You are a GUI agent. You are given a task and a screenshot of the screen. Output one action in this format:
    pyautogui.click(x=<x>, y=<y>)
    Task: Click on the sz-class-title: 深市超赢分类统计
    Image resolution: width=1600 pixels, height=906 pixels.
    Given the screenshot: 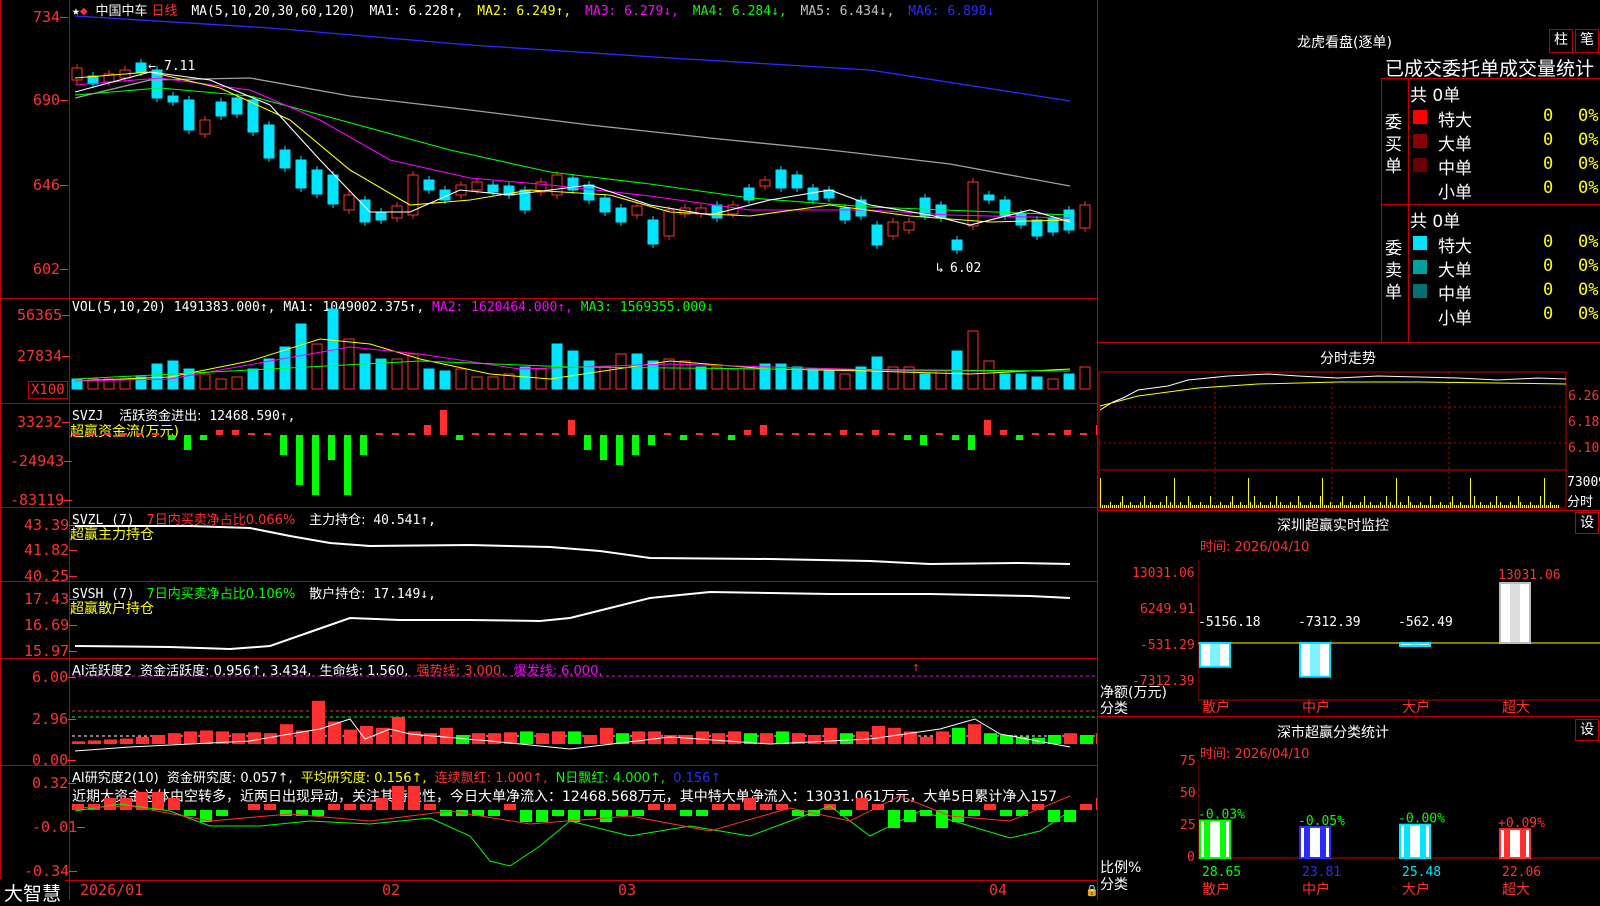 What is the action you would take?
    pyautogui.click(x=1333, y=733)
    